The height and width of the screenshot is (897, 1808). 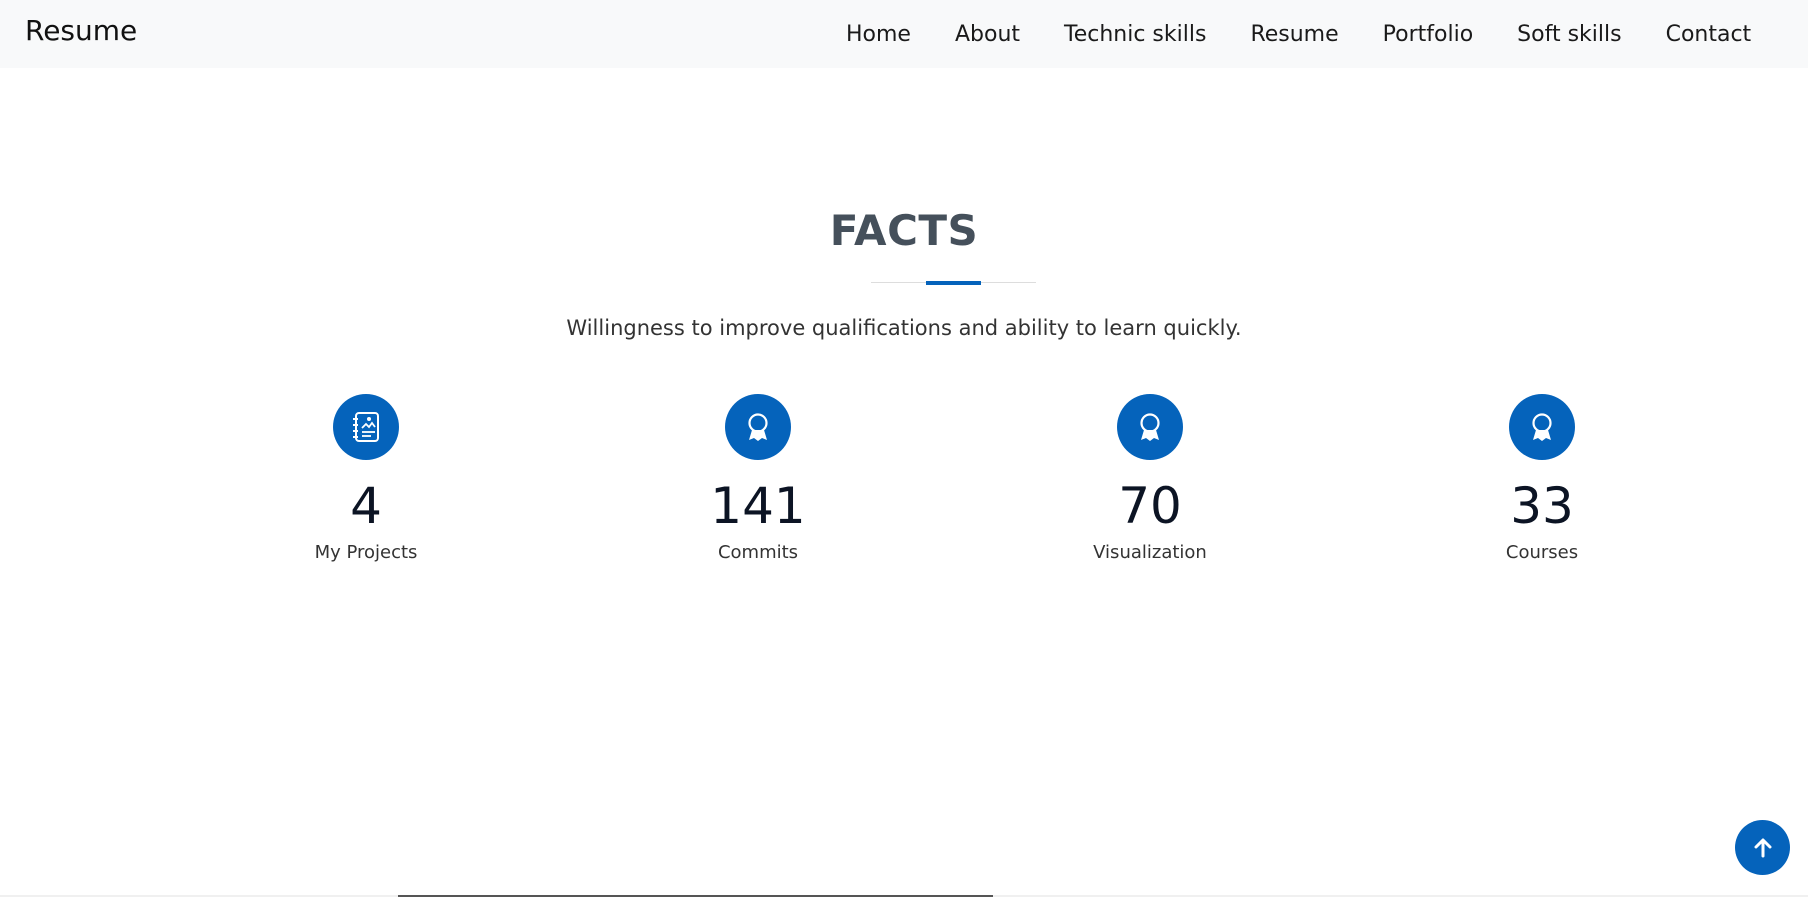 What do you see at coordinates (904, 230) in the screenshot?
I see `section-title: FACTS` at bounding box center [904, 230].